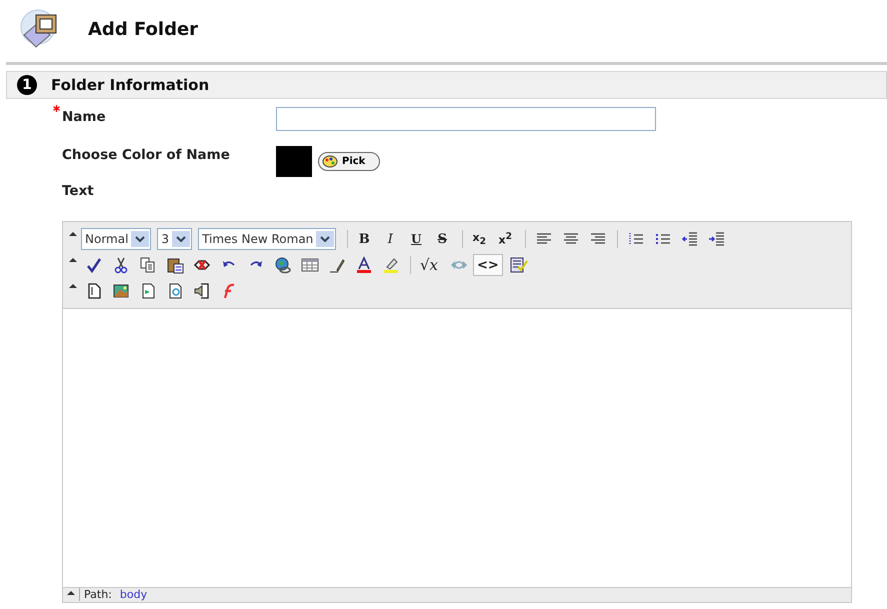 The image size is (887, 609). What do you see at coordinates (717, 239) in the screenshot?
I see `indent-icon` at bounding box center [717, 239].